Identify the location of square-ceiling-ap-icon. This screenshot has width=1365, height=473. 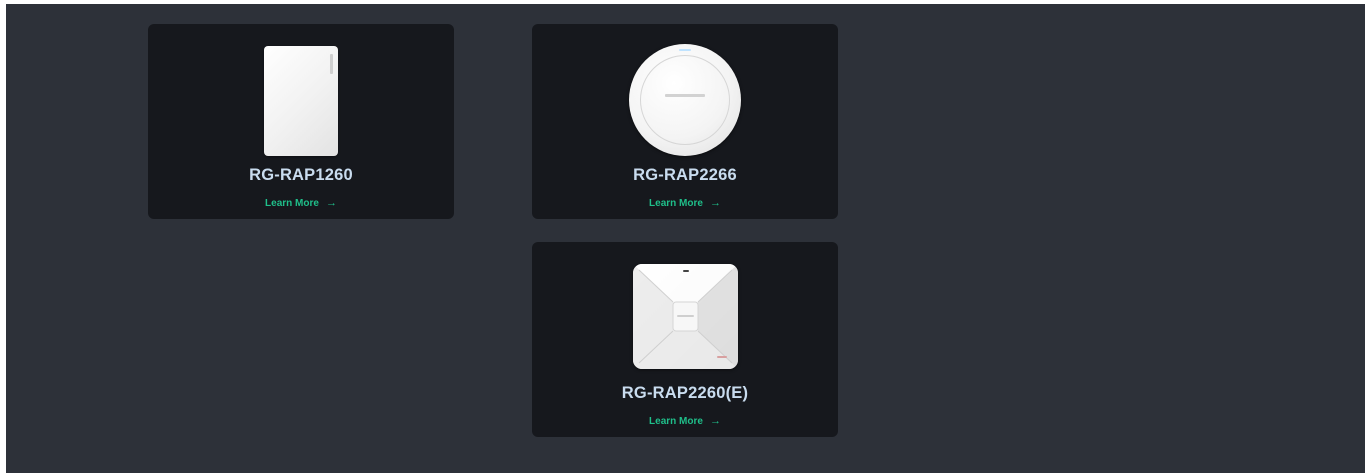
(685, 316).